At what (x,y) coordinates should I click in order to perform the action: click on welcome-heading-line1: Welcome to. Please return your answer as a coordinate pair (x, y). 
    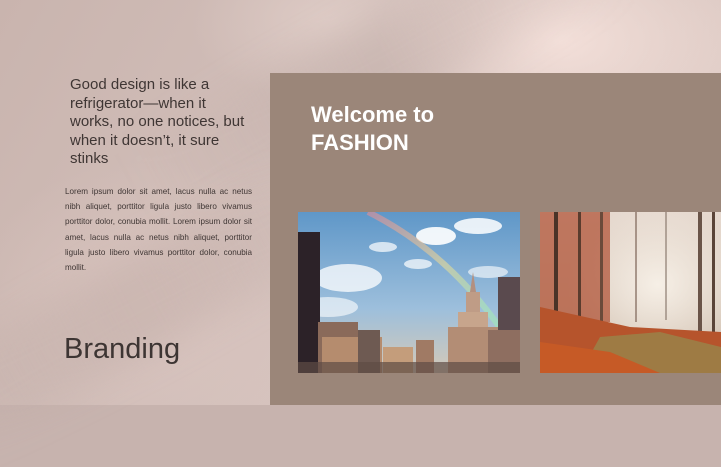
    Looking at the image, I should click on (373, 114).